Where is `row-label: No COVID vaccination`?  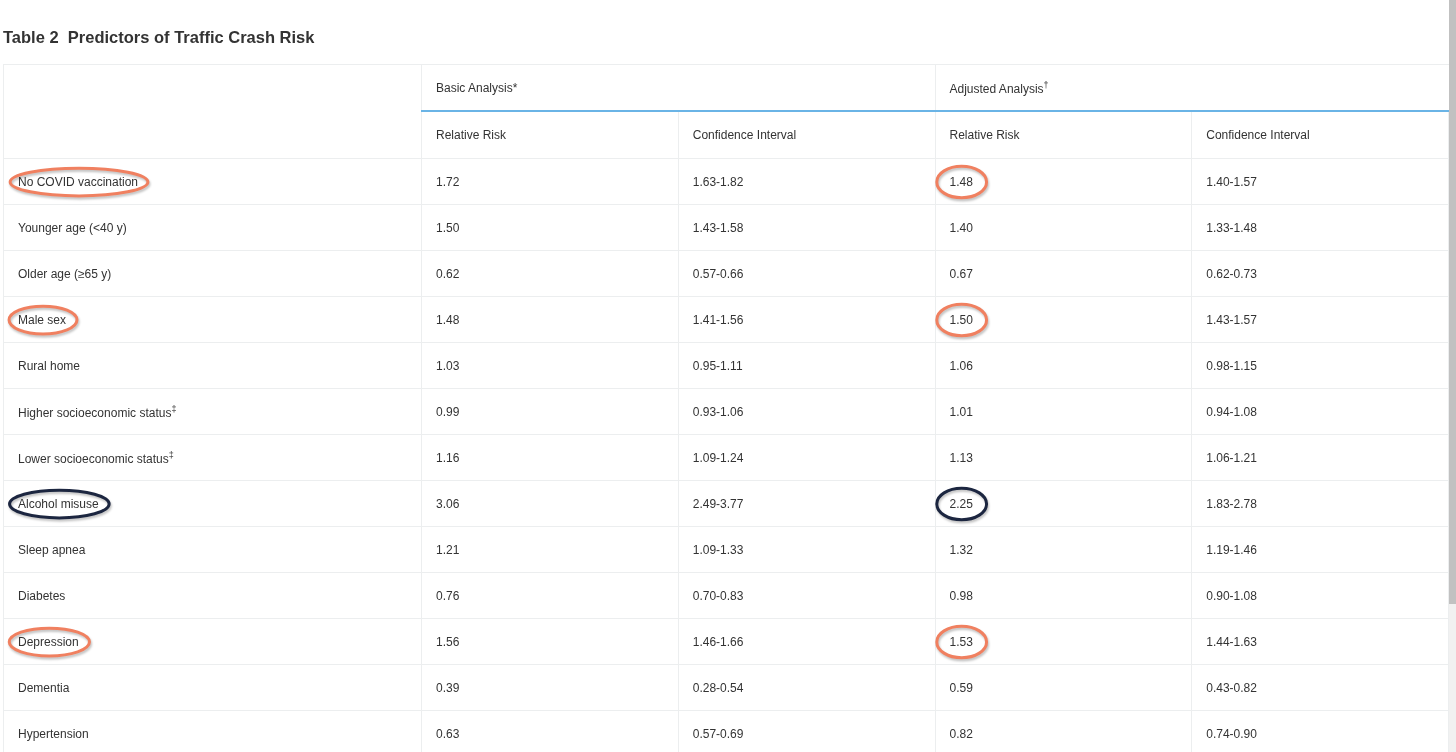 row-label: No COVID vaccination is located at coordinates (78, 181).